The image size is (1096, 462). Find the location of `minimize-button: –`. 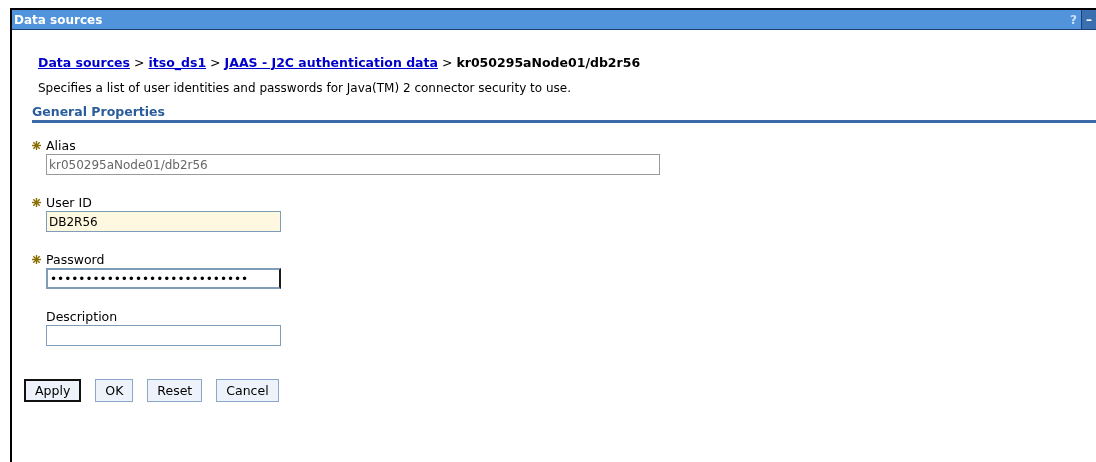

minimize-button: – is located at coordinates (1088, 19).